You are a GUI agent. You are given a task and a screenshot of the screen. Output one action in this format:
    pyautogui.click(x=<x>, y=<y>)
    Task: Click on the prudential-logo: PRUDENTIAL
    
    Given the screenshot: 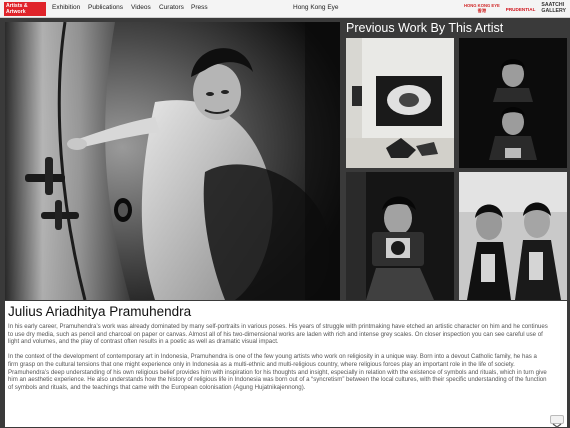 What is the action you would take?
    pyautogui.click(x=520, y=9)
    